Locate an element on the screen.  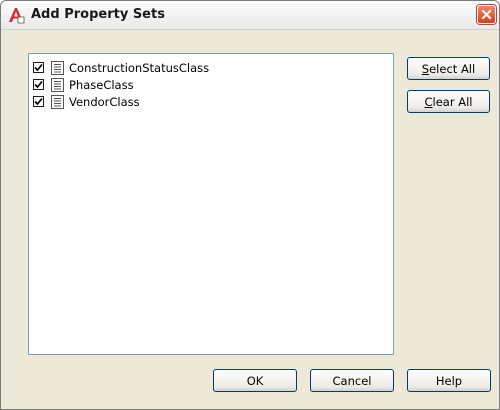
select-all-accel: S is located at coordinates (425, 68).